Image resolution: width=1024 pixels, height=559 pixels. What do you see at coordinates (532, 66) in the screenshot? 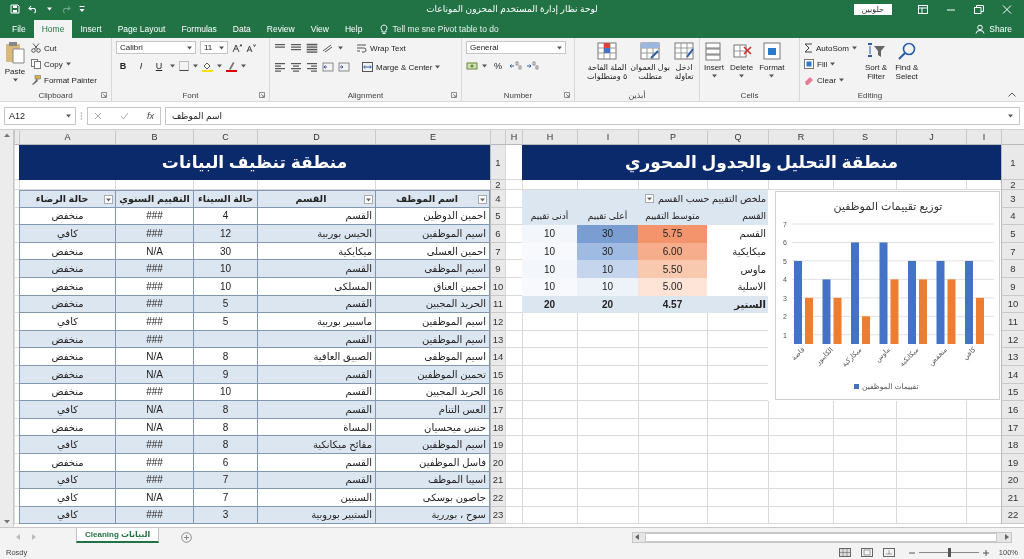
I see `decrease-decimal-icon` at bounding box center [532, 66].